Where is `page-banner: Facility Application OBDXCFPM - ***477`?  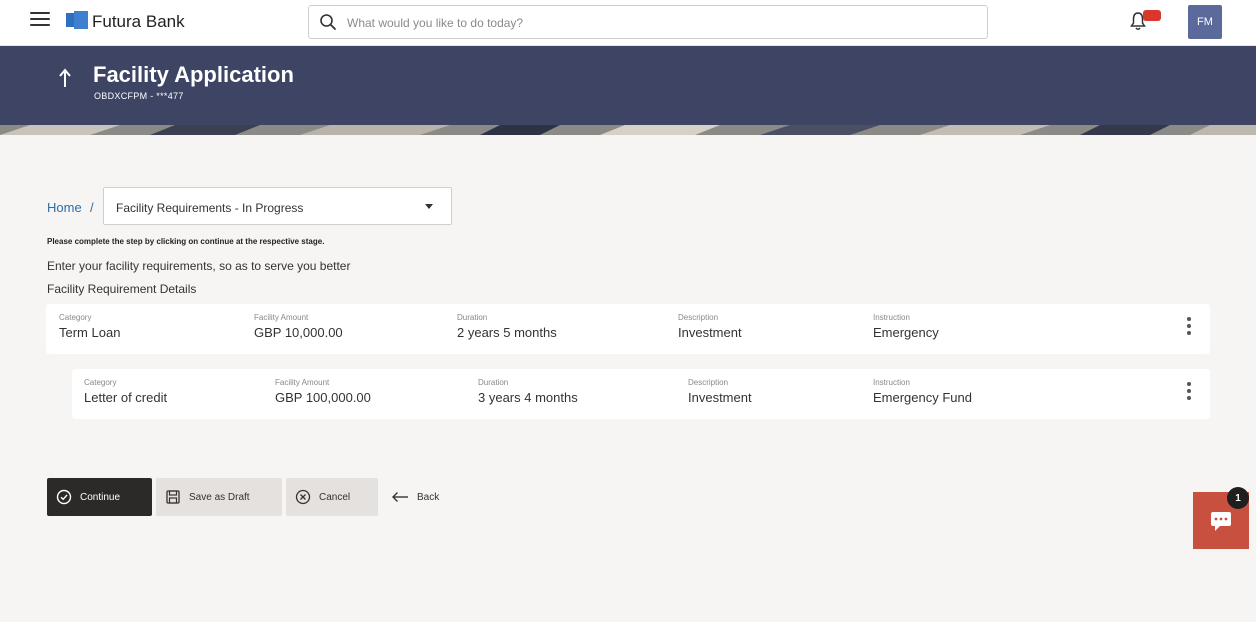 page-banner: Facility Application OBDXCFPM - ***477 is located at coordinates (628, 90).